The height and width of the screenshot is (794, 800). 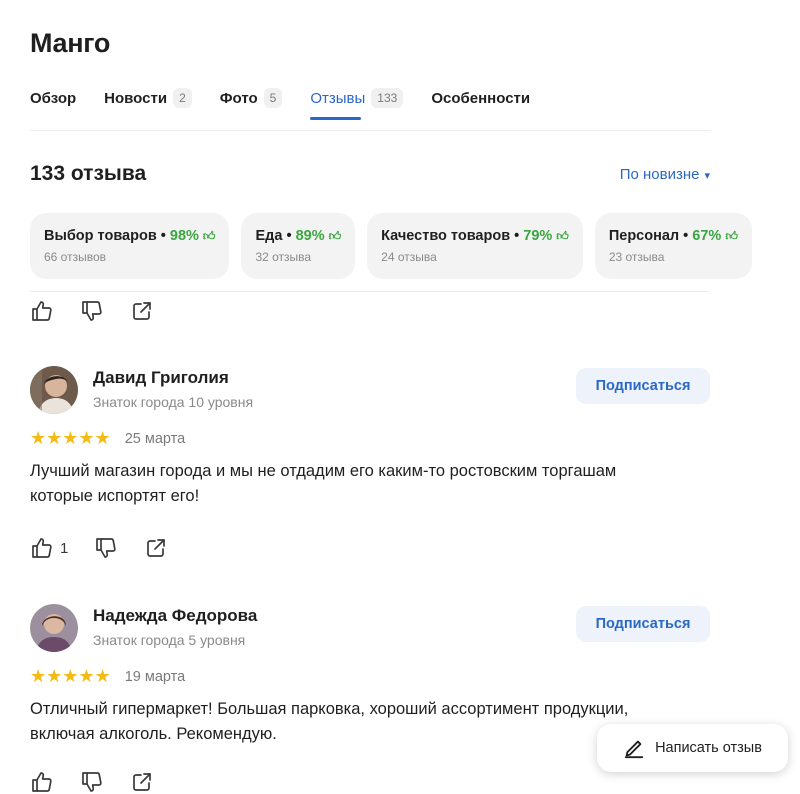 What do you see at coordinates (161, 378) in the screenshot?
I see `review-author: Давид Григолия` at bounding box center [161, 378].